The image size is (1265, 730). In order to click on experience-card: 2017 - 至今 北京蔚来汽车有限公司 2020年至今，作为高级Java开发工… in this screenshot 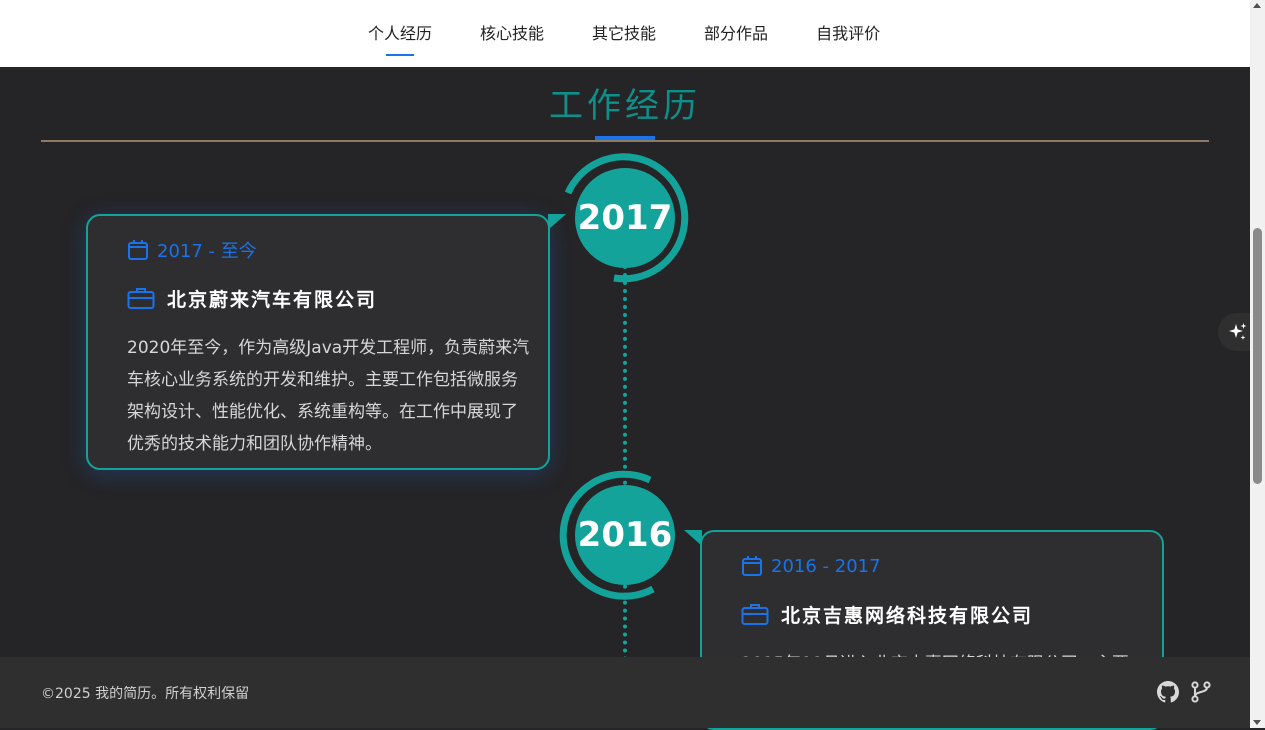, I will do `click(326, 342)`.